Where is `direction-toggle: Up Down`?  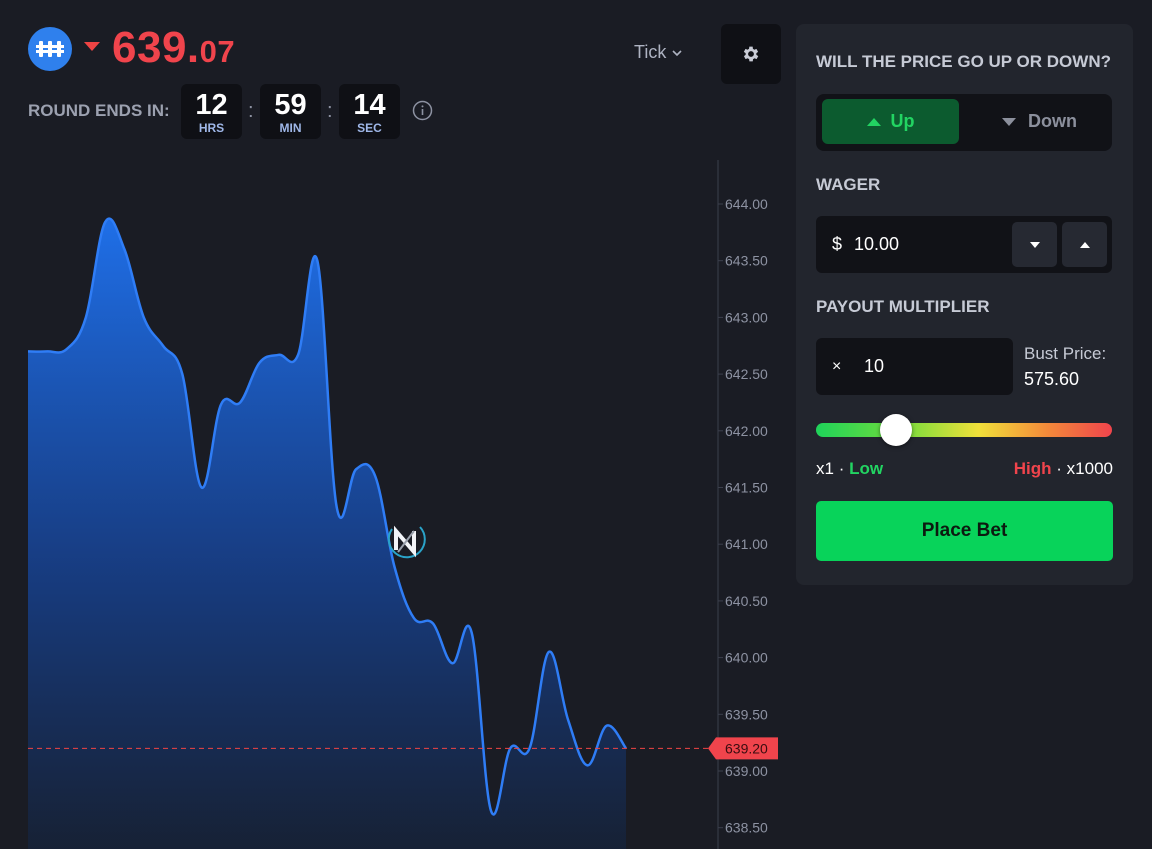
direction-toggle: Up Down is located at coordinates (964, 122).